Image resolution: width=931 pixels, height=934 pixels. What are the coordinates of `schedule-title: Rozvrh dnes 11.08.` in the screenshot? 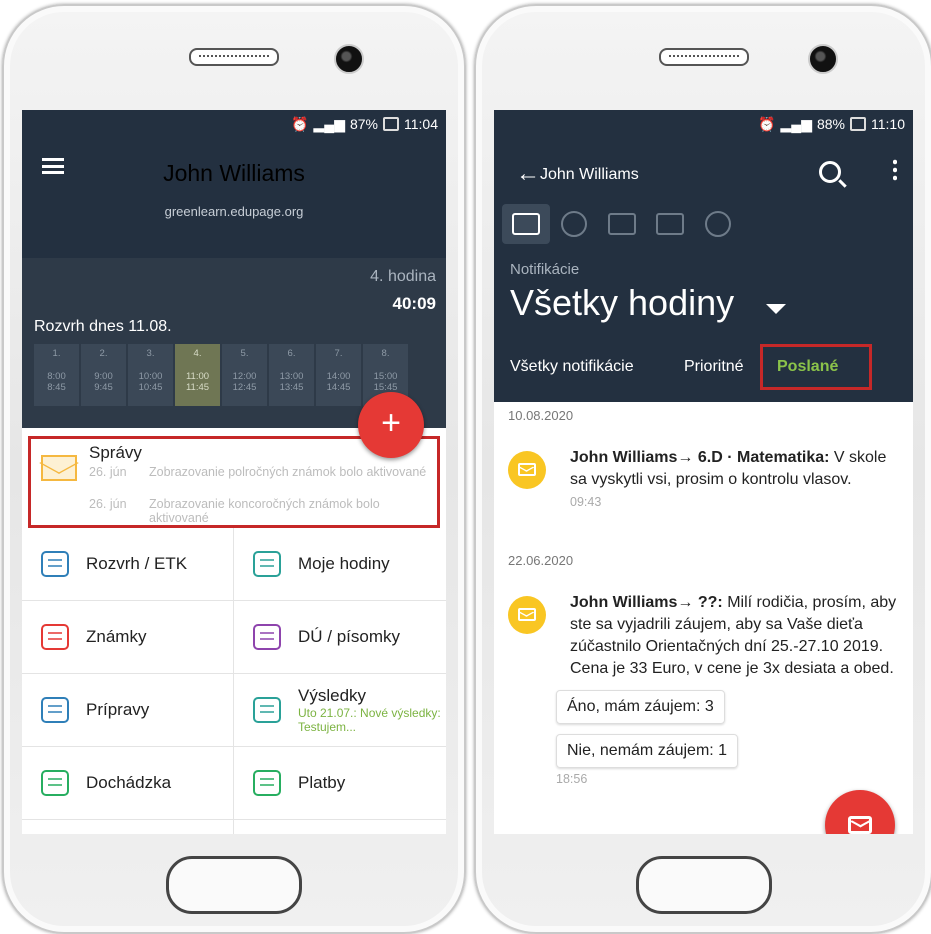 It's located at (103, 326).